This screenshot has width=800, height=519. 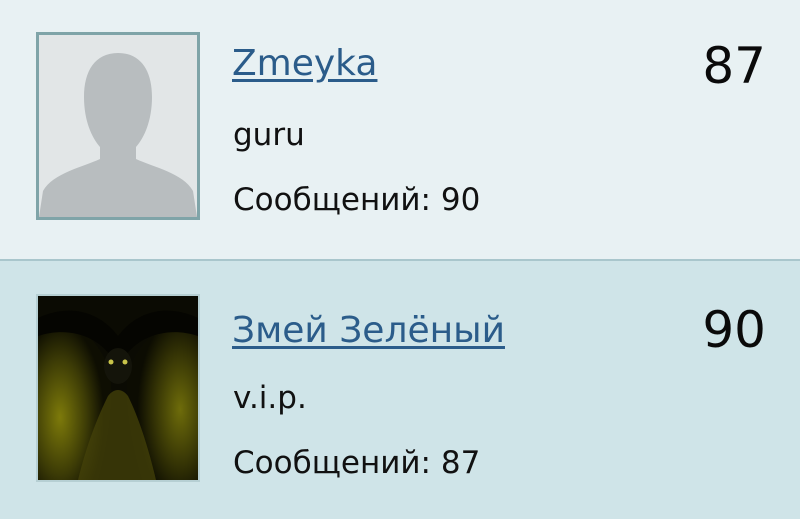 I want to click on default-user-silhouette-icon, so click(x=118, y=126).